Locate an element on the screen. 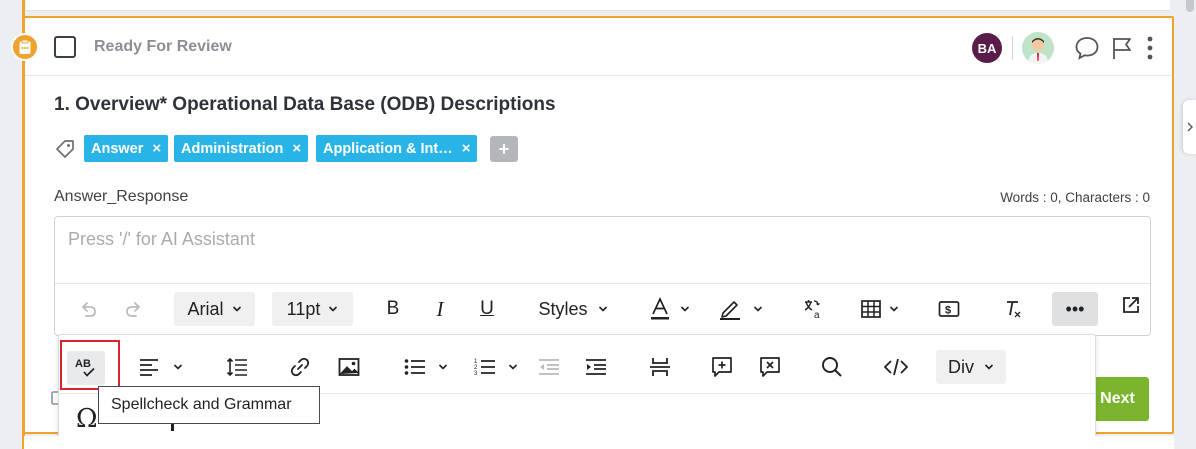 This screenshot has width=1196, height=449. text-color-icon is located at coordinates (660, 308).